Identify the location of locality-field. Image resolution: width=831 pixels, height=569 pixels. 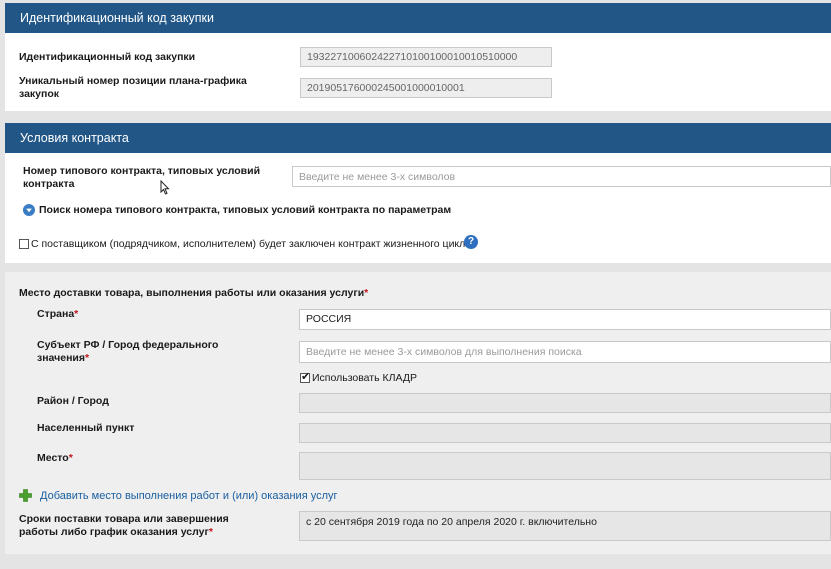
(565, 433).